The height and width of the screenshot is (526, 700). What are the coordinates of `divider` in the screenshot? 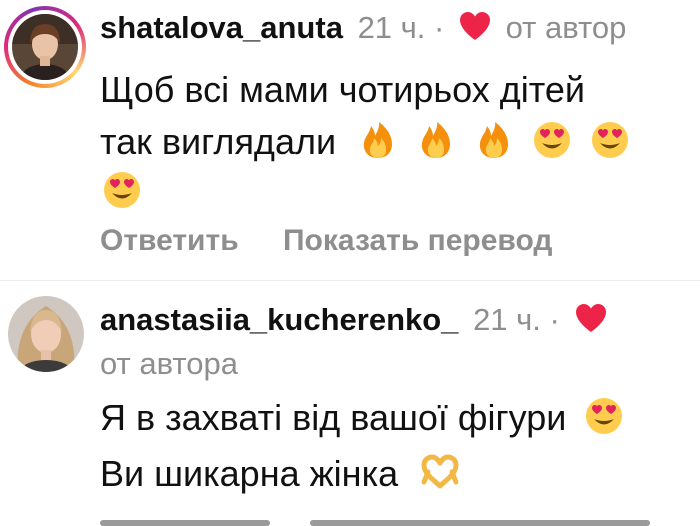 It's located at (350, 280).